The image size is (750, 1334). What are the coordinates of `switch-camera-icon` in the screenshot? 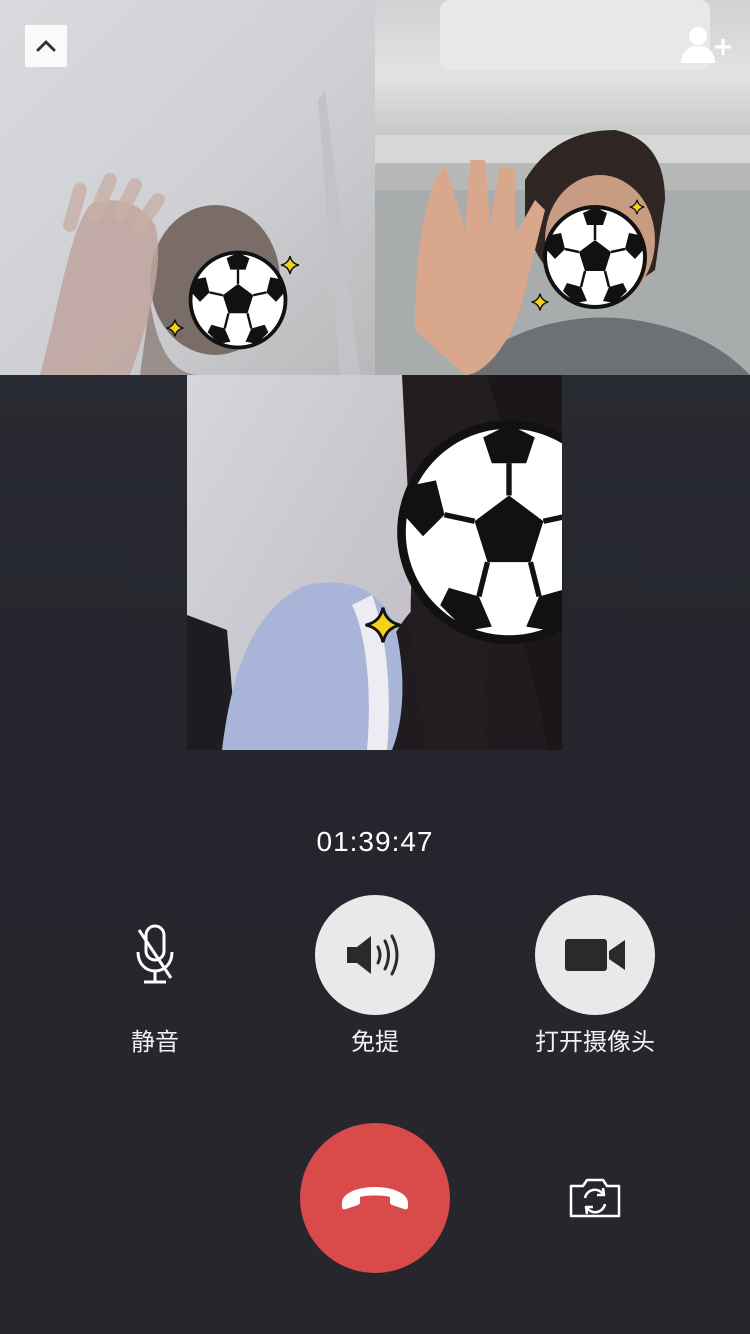 It's located at (595, 1198).